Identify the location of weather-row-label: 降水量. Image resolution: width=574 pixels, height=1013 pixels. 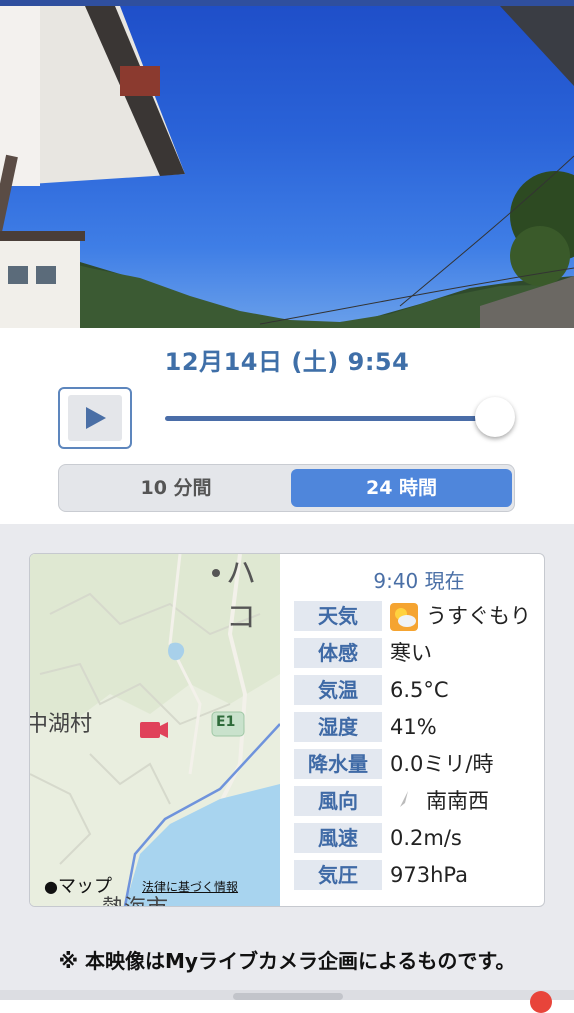
(338, 764).